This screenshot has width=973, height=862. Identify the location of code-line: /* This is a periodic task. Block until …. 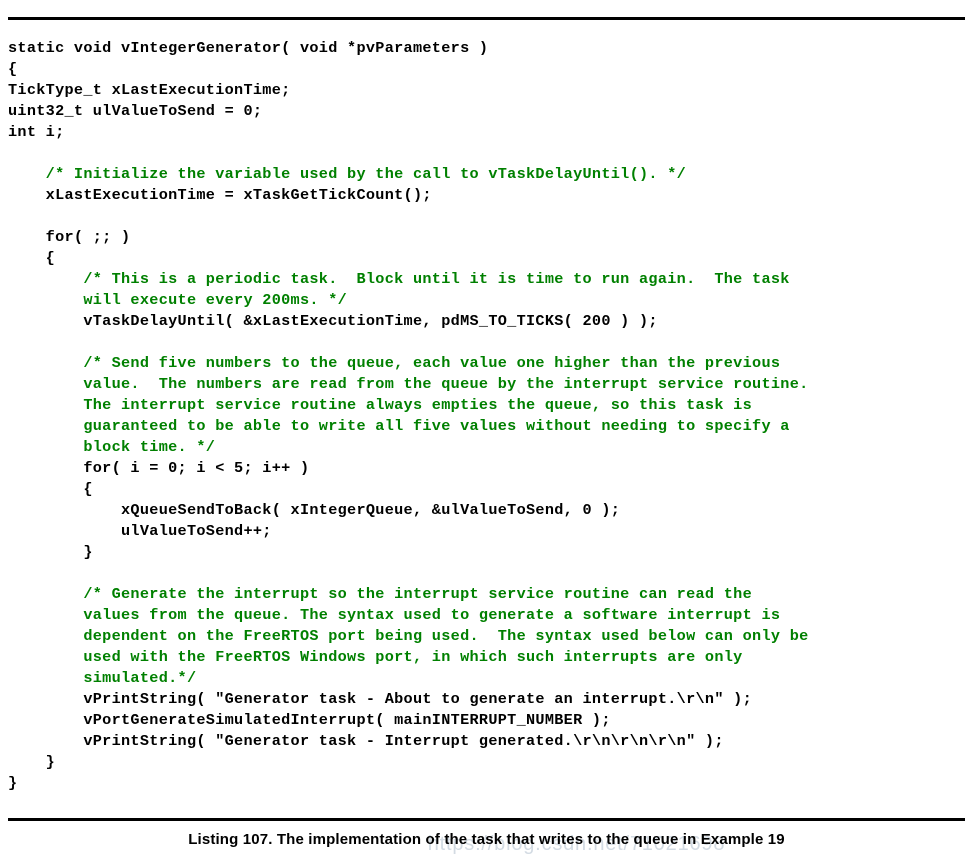
(488, 279).